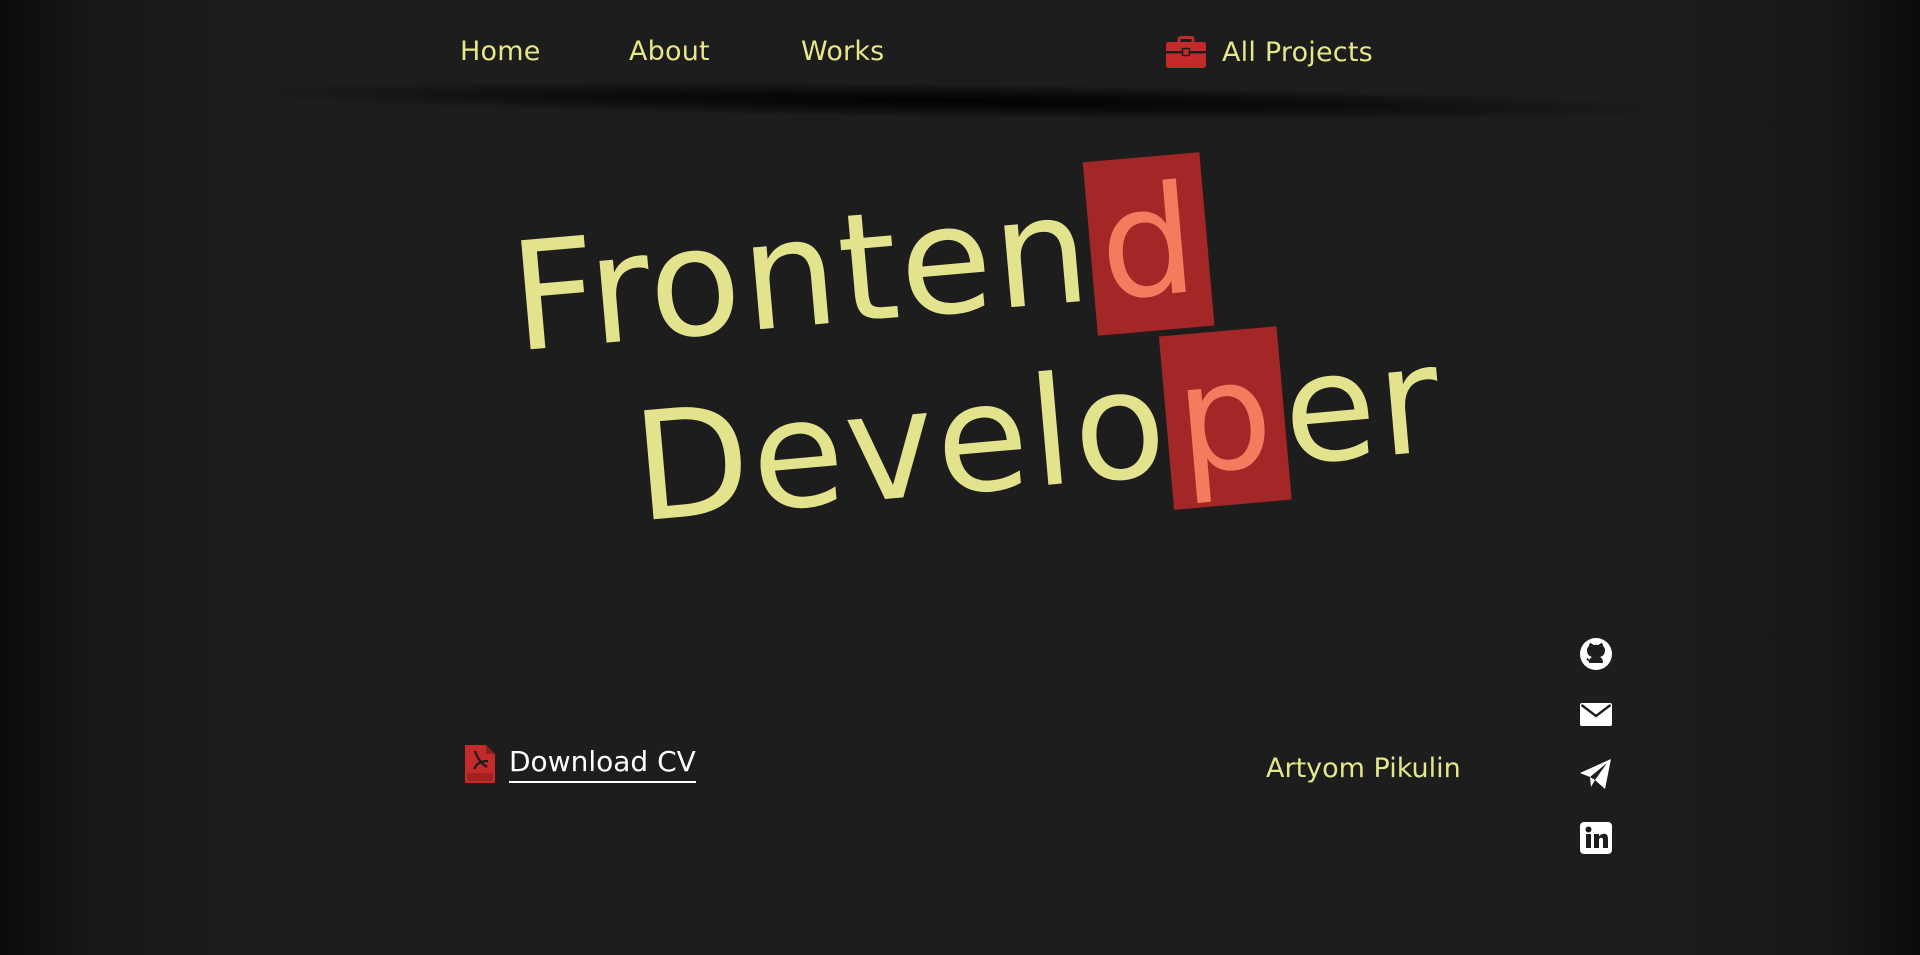  Describe the element at coordinates (602, 764) in the screenshot. I see `download-cv-label: Download CV` at that location.